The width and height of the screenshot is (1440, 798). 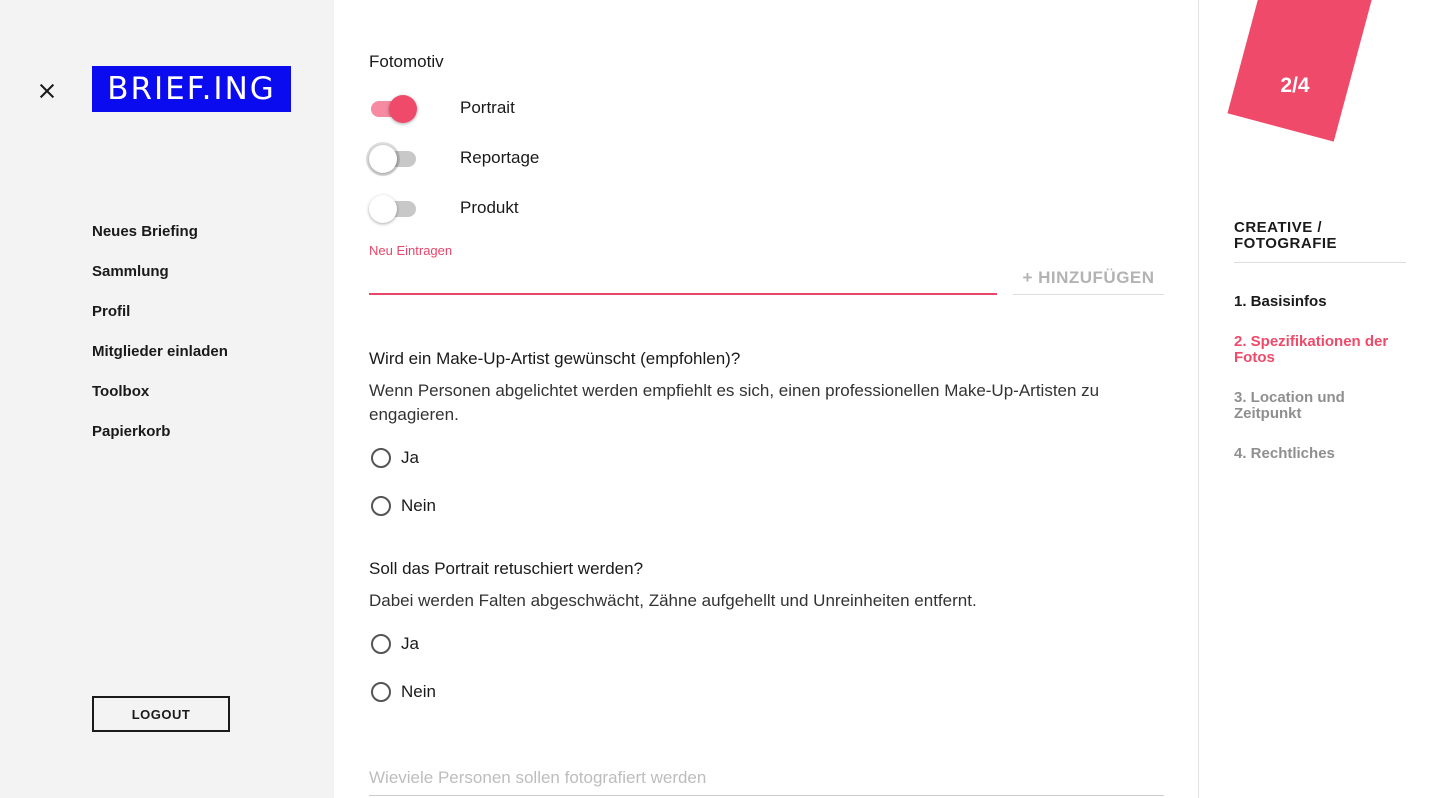 I want to click on step-location: 3. Location und Zeitpunkt, so click(x=1320, y=406).